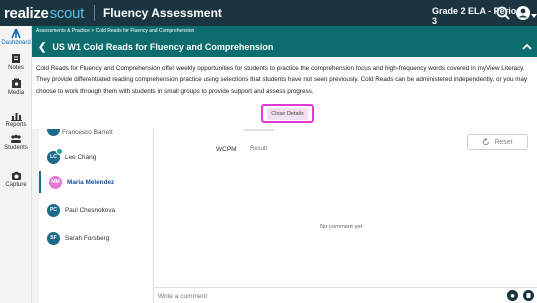 Image resolution: width=537 pixels, height=303 pixels. I want to click on notes-icon, so click(16, 58).